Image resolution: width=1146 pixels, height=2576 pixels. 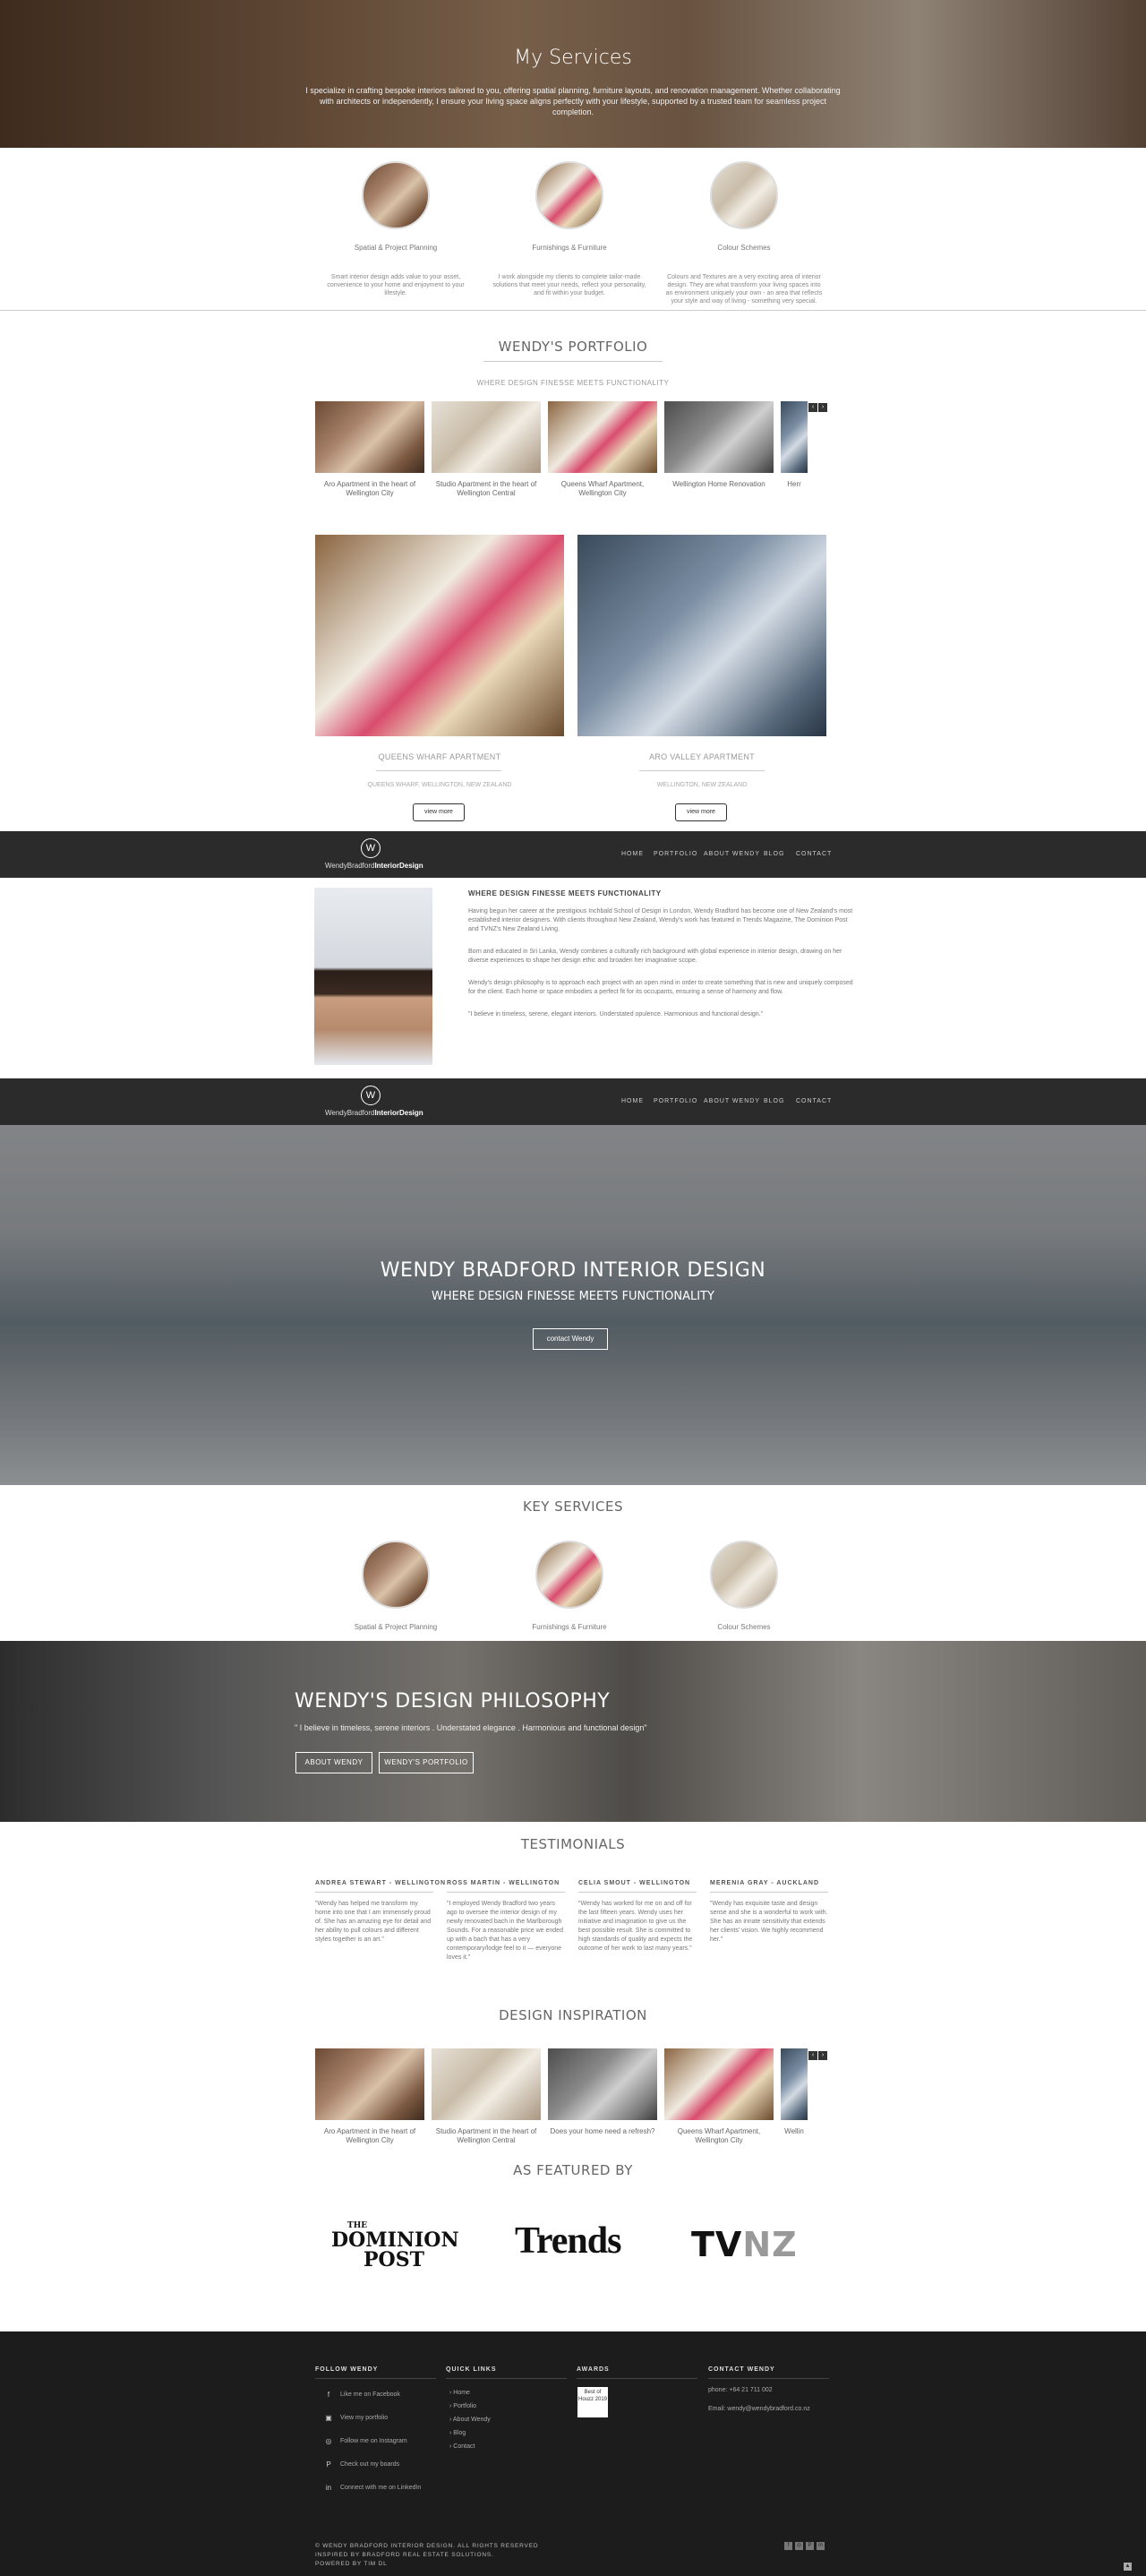 I want to click on inspiration-thumb-caption: Wellin, so click(x=794, y=2131).